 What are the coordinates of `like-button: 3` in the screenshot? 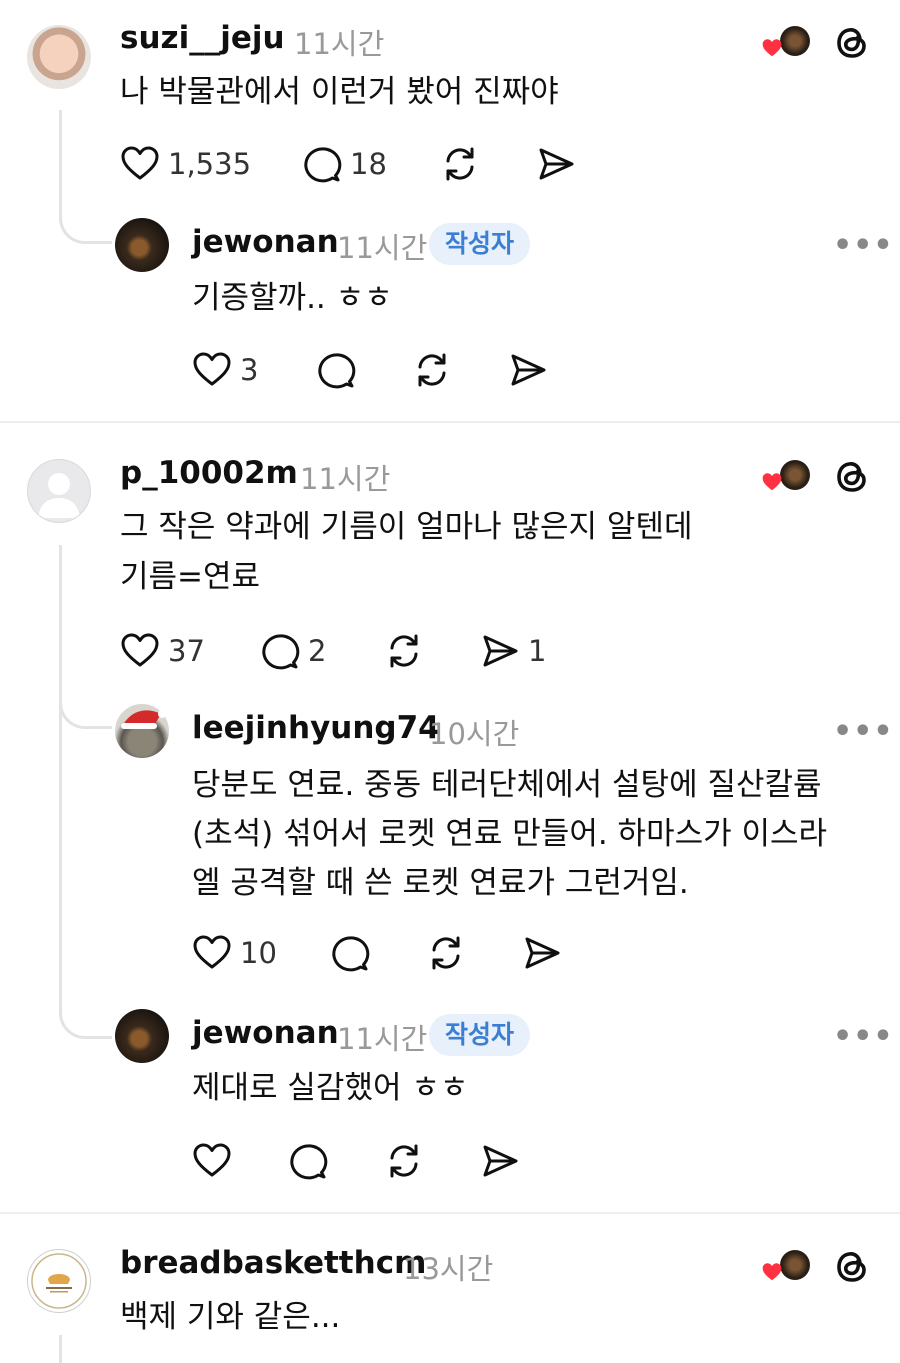 It's located at (225, 370).